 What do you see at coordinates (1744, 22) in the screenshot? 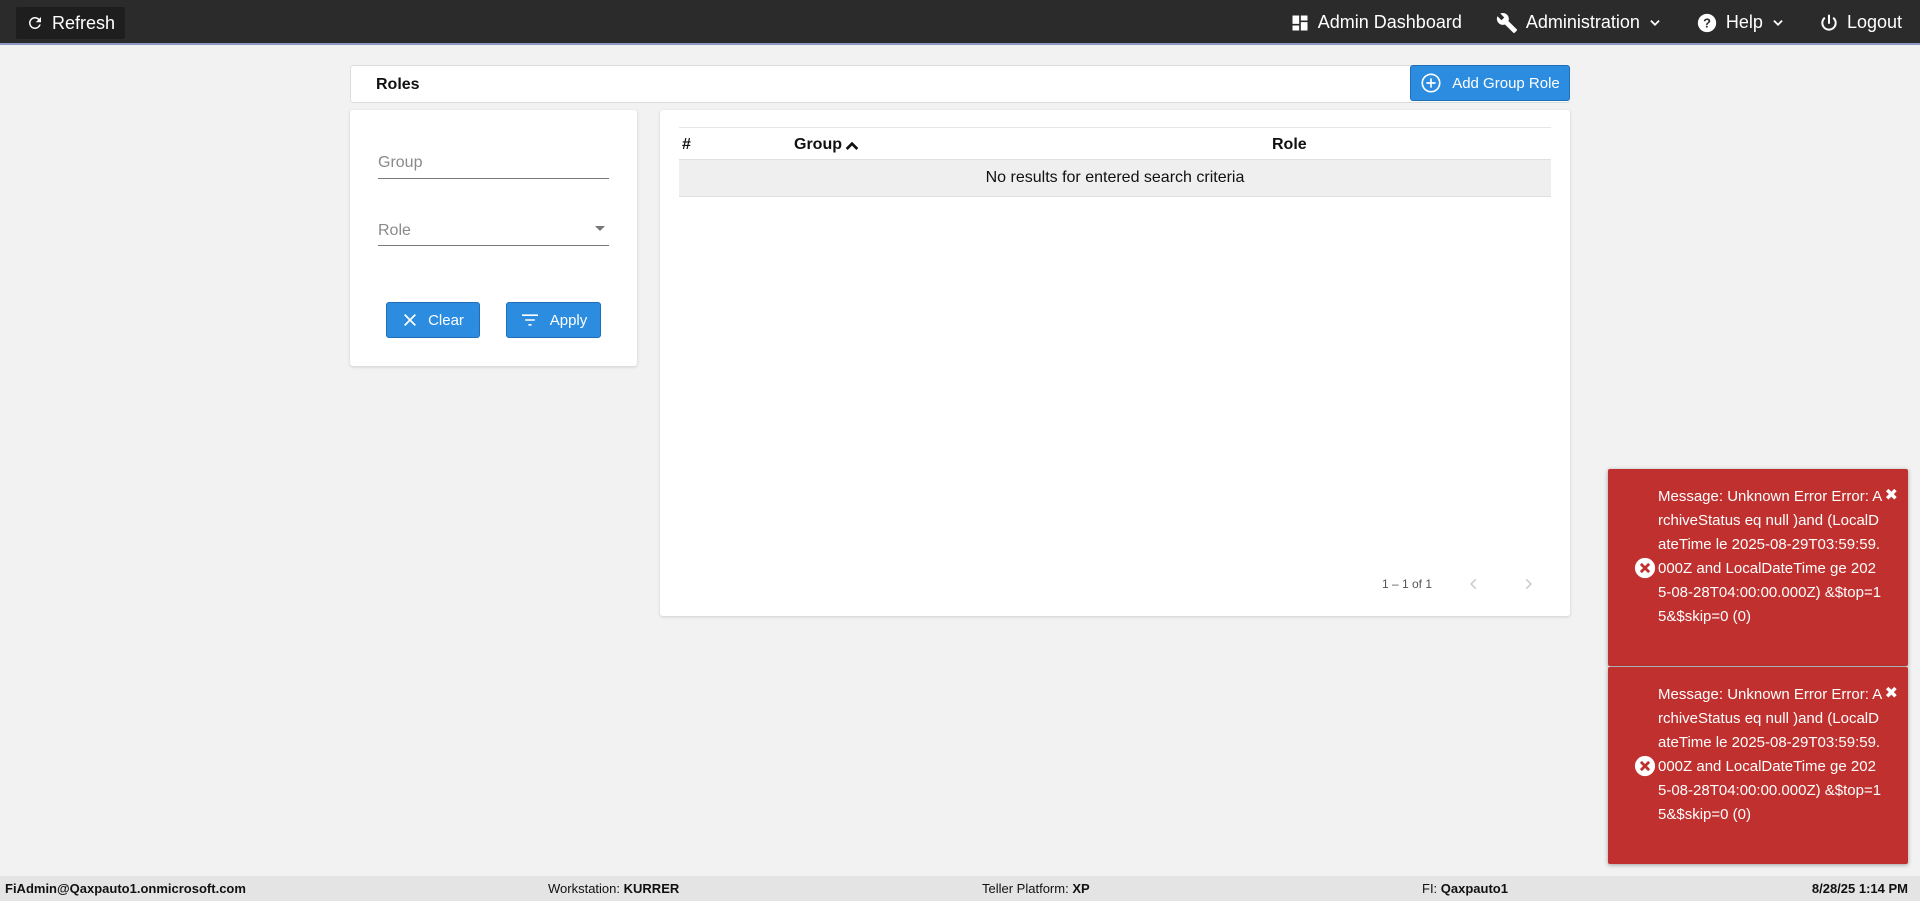
I see `nav-help-label: Help` at bounding box center [1744, 22].